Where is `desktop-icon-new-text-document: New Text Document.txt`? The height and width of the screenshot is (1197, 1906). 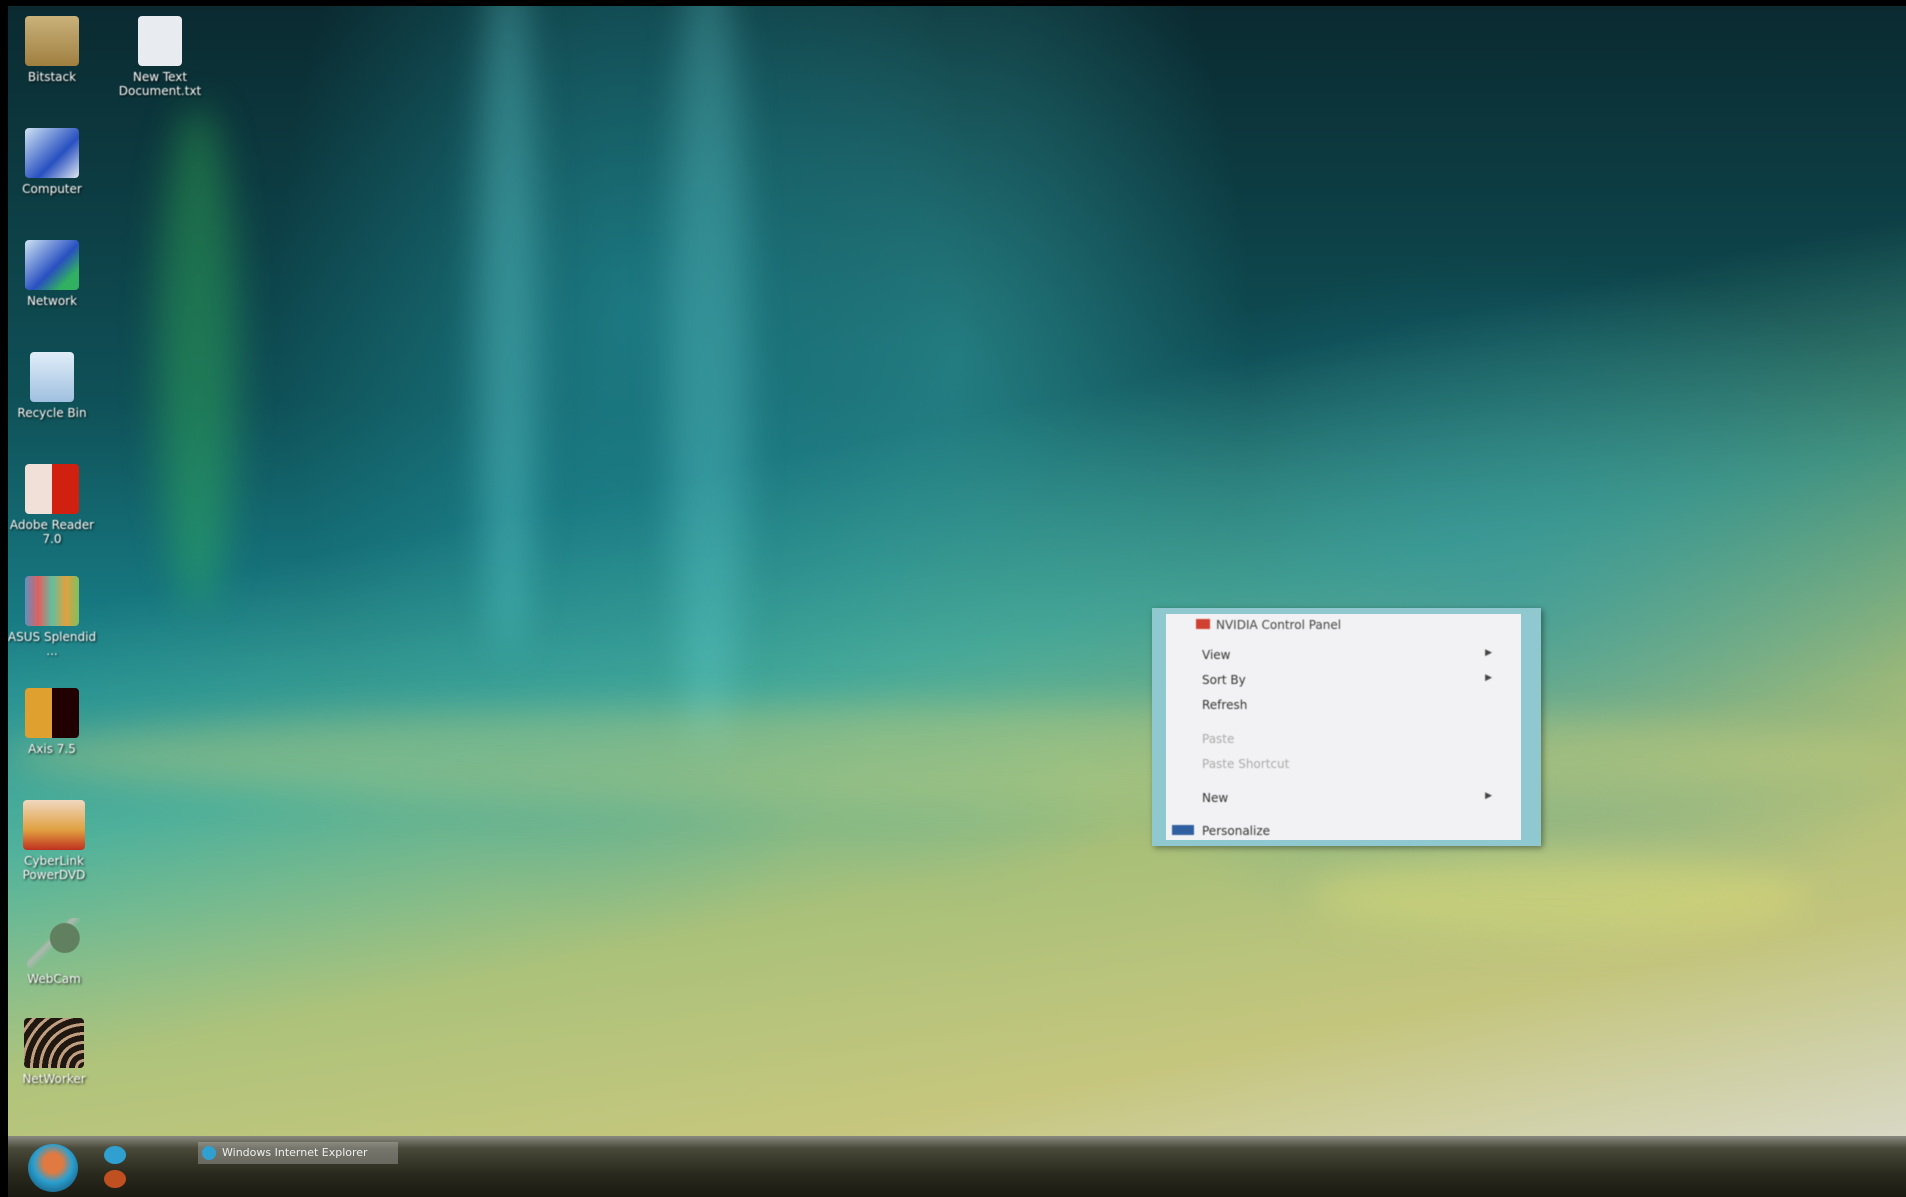 desktop-icon-new-text-document: New Text Document.txt is located at coordinates (160, 57).